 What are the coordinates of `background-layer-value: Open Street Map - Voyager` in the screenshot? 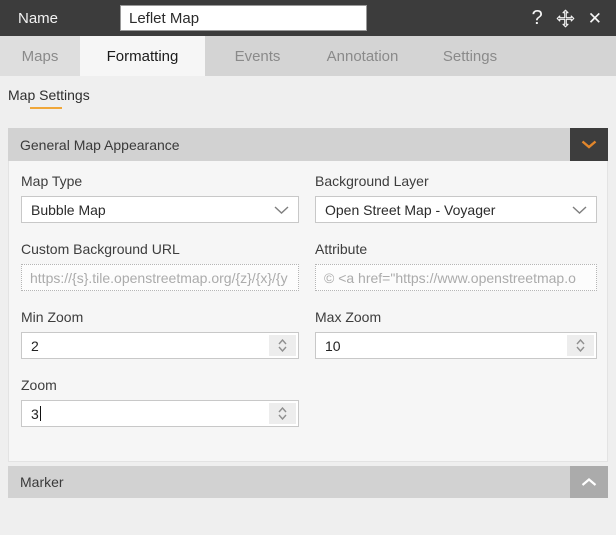 It's located at (410, 209).